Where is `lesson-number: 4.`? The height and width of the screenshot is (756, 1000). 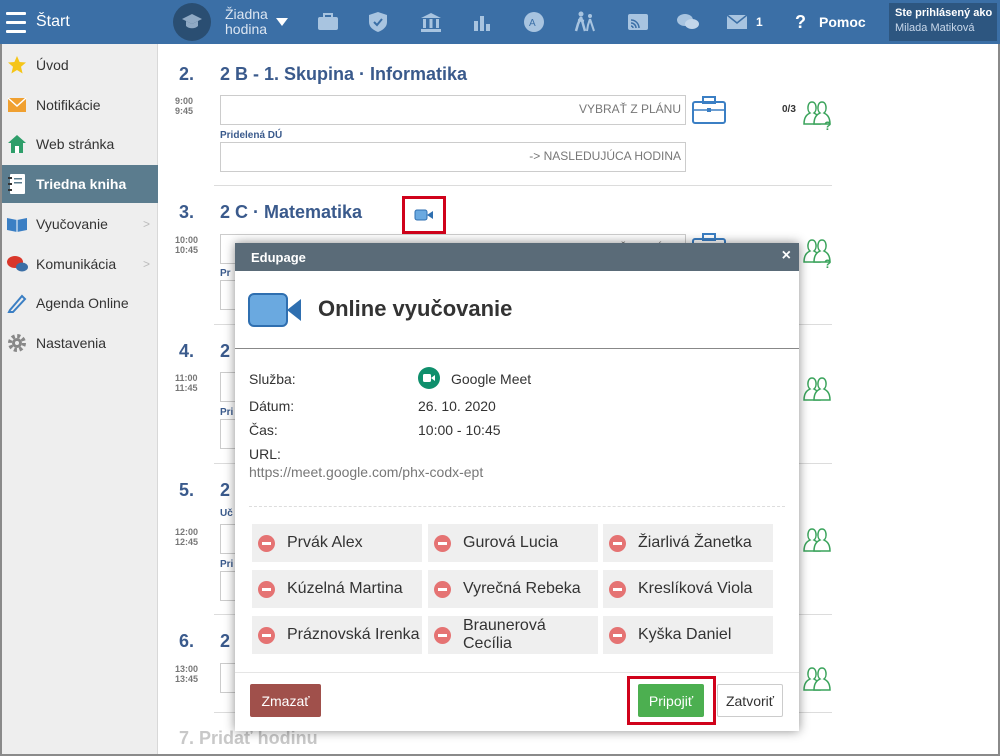
lesson-number: 4. is located at coordinates (187, 351).